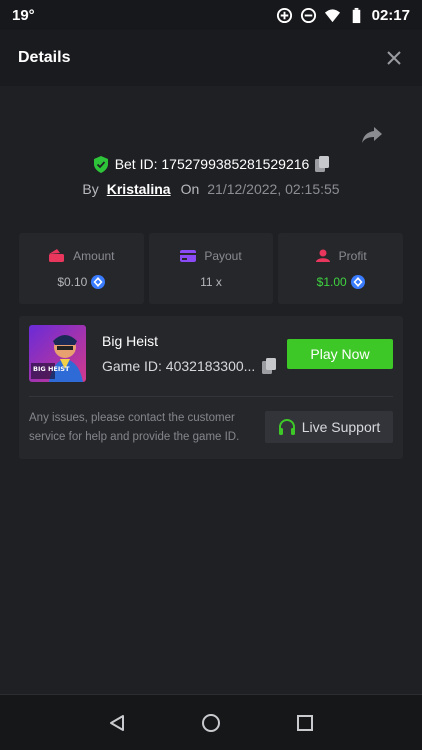 The height and width of the screenshot is (750, 422). I want to click on page-title: Details, so click(44, 57).